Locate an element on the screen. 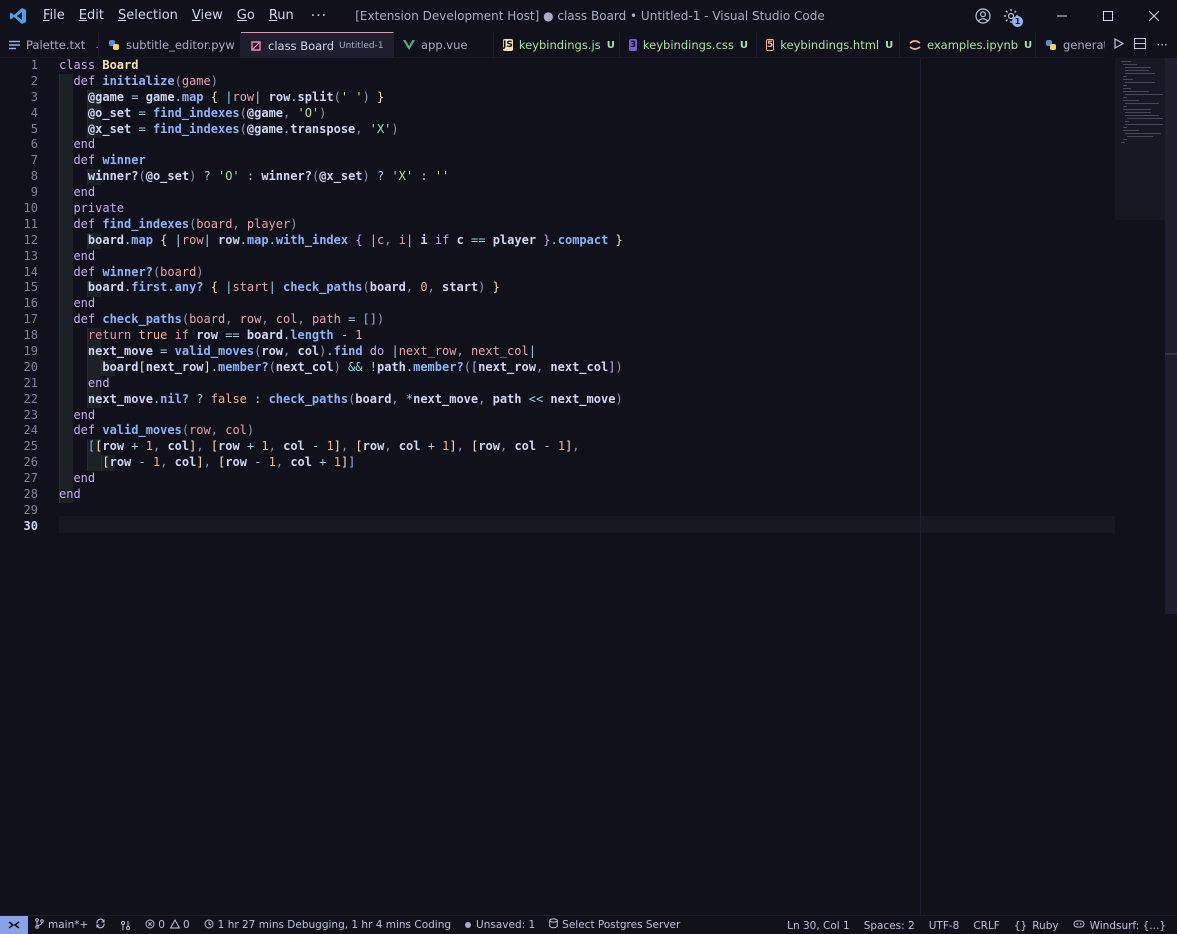 The height and width of the screenshot is (934, 1177). line-number: 1 is located at coordinates (34, 65).